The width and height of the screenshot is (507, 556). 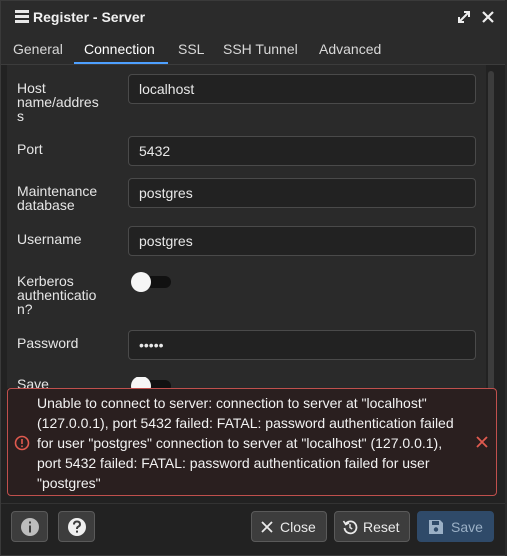 What do you see at coordinates (302, 193) in the screenshot?
I see `maintenance-db-input: postgres` at bounding box center [302, 193].